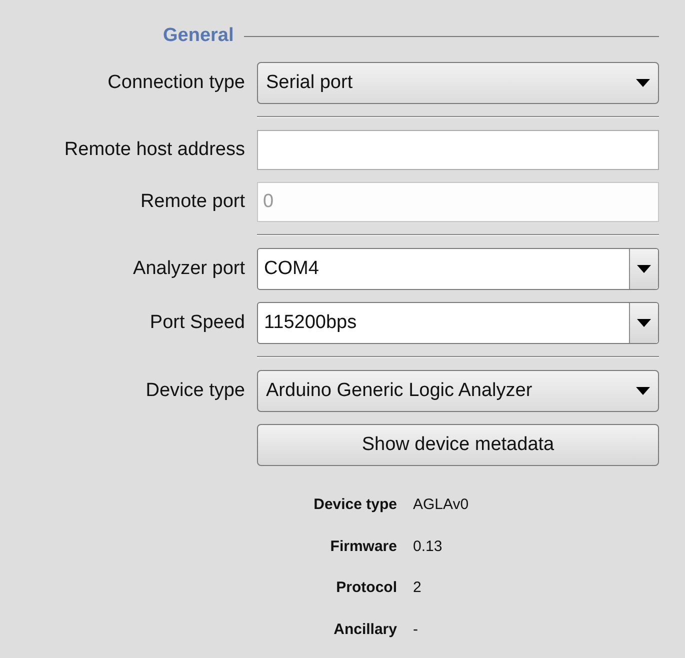  I want to click on metadata-label: Device type, so click(354, 505).